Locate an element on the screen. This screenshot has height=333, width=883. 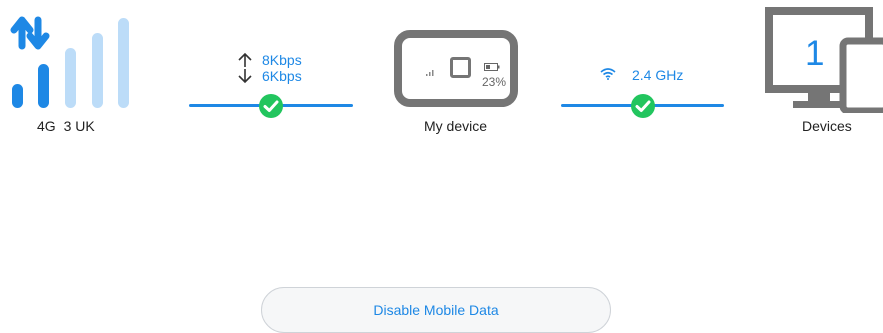
wifi-band: 2.4 GHz is located at coordinates (658, 75).